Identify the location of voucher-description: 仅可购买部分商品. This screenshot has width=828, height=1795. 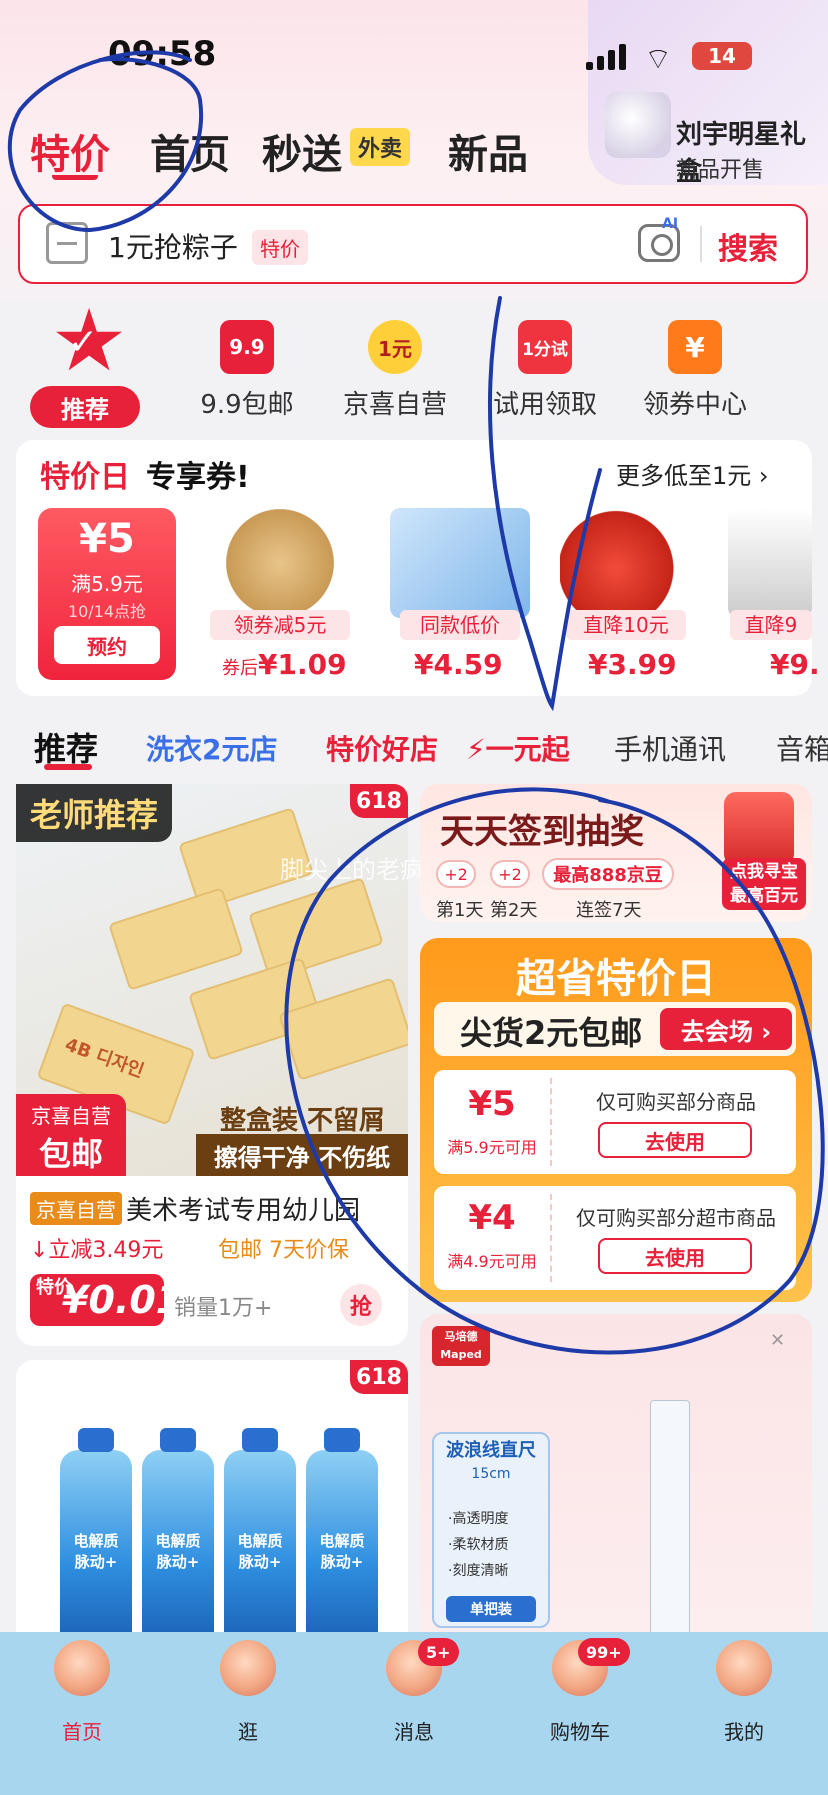
(676, 1102).